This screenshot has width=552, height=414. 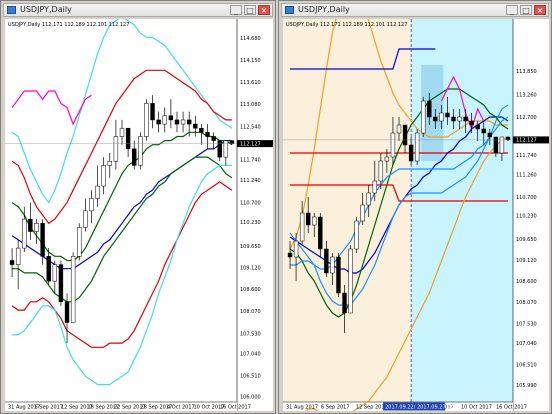 What do you see at coordinates (526, 156) in the screenshot?
I see `price-axis-label: 111.740` at bounding box center [526, 156].